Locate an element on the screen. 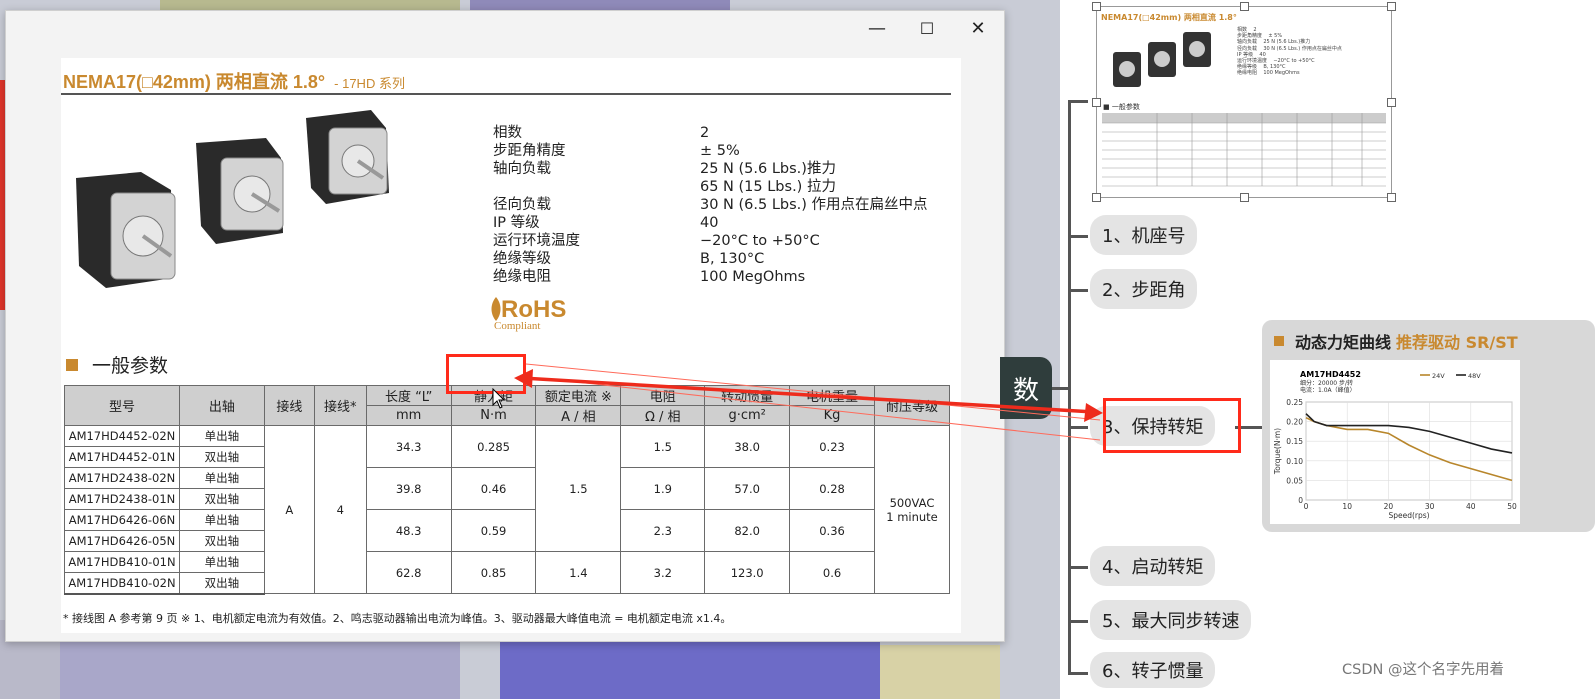  legend-label: 48V is located at coordinates (1474, 376).